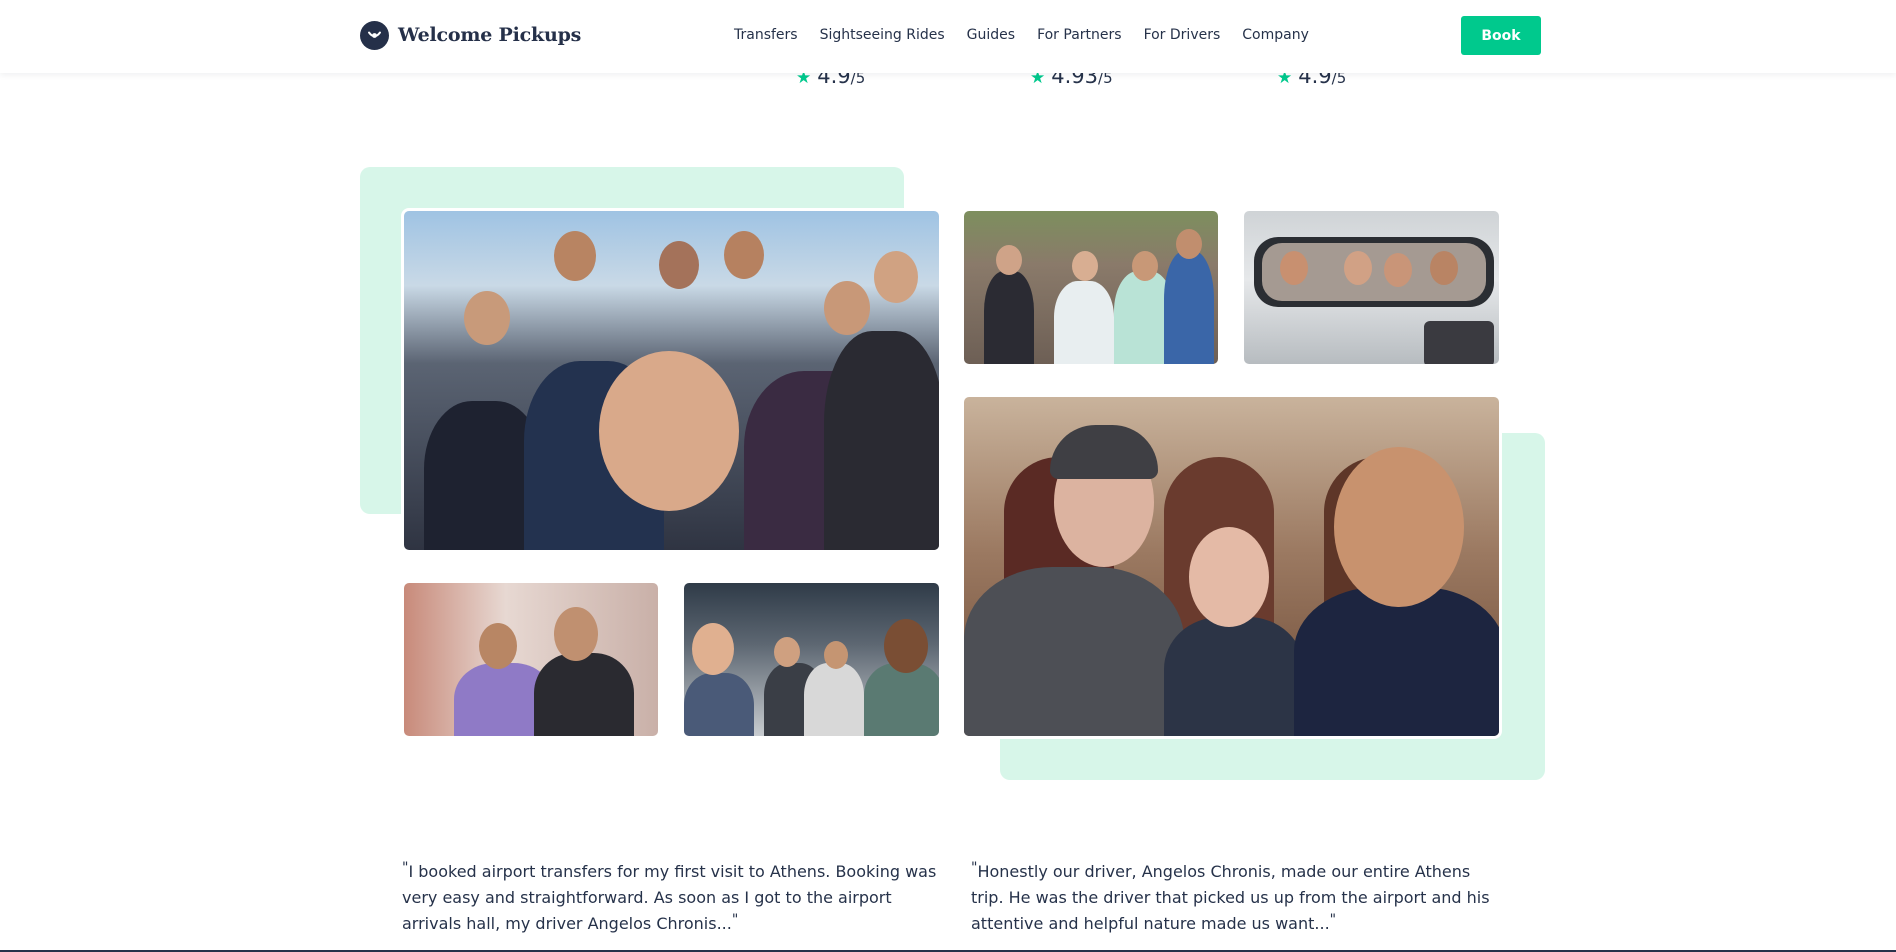  I want to click on photo-rearview-mirror, so click(1371, 287).